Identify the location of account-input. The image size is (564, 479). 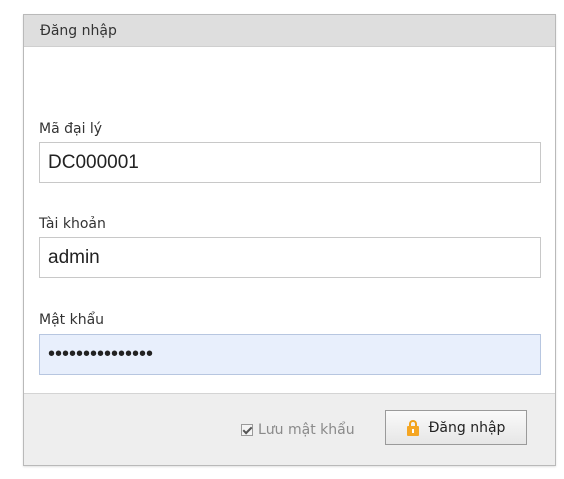
(290, 257).